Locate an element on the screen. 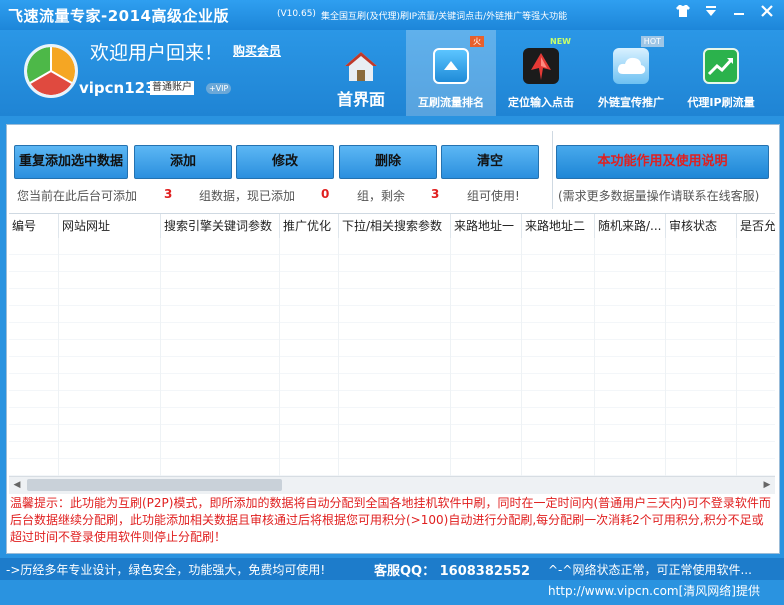  welcome-text: 欢迎用户回来！ is located at coordinates (157, 53).